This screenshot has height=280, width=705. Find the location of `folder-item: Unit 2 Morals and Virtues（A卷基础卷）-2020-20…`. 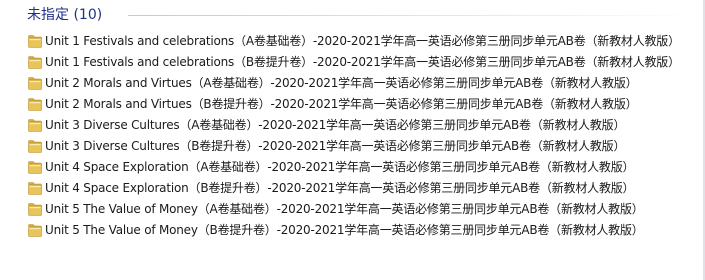

folder-item: Unit 2 Morals and Virtues（A卷基础卷）-2020-20… is located at coordinates (352, 83).